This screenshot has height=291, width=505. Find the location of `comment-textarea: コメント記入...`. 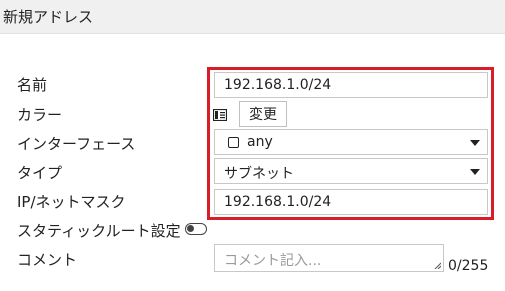

comment-textarea: コメント記入... is located at coordinates (329, 258).